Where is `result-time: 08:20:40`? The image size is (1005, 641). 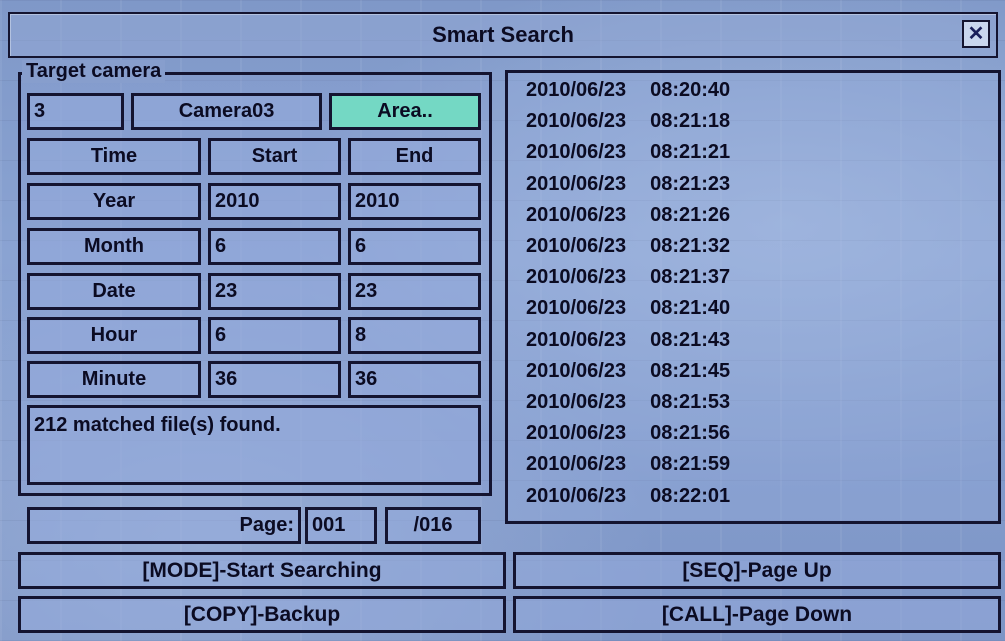 result-time: 08:20:40 is located at coordinates (690, 90).